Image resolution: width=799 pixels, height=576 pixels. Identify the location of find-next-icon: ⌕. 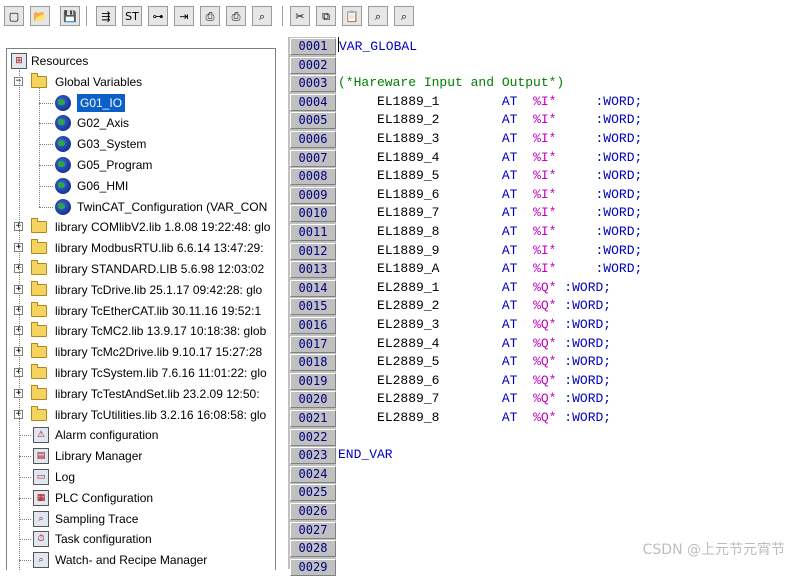
(404, 16).